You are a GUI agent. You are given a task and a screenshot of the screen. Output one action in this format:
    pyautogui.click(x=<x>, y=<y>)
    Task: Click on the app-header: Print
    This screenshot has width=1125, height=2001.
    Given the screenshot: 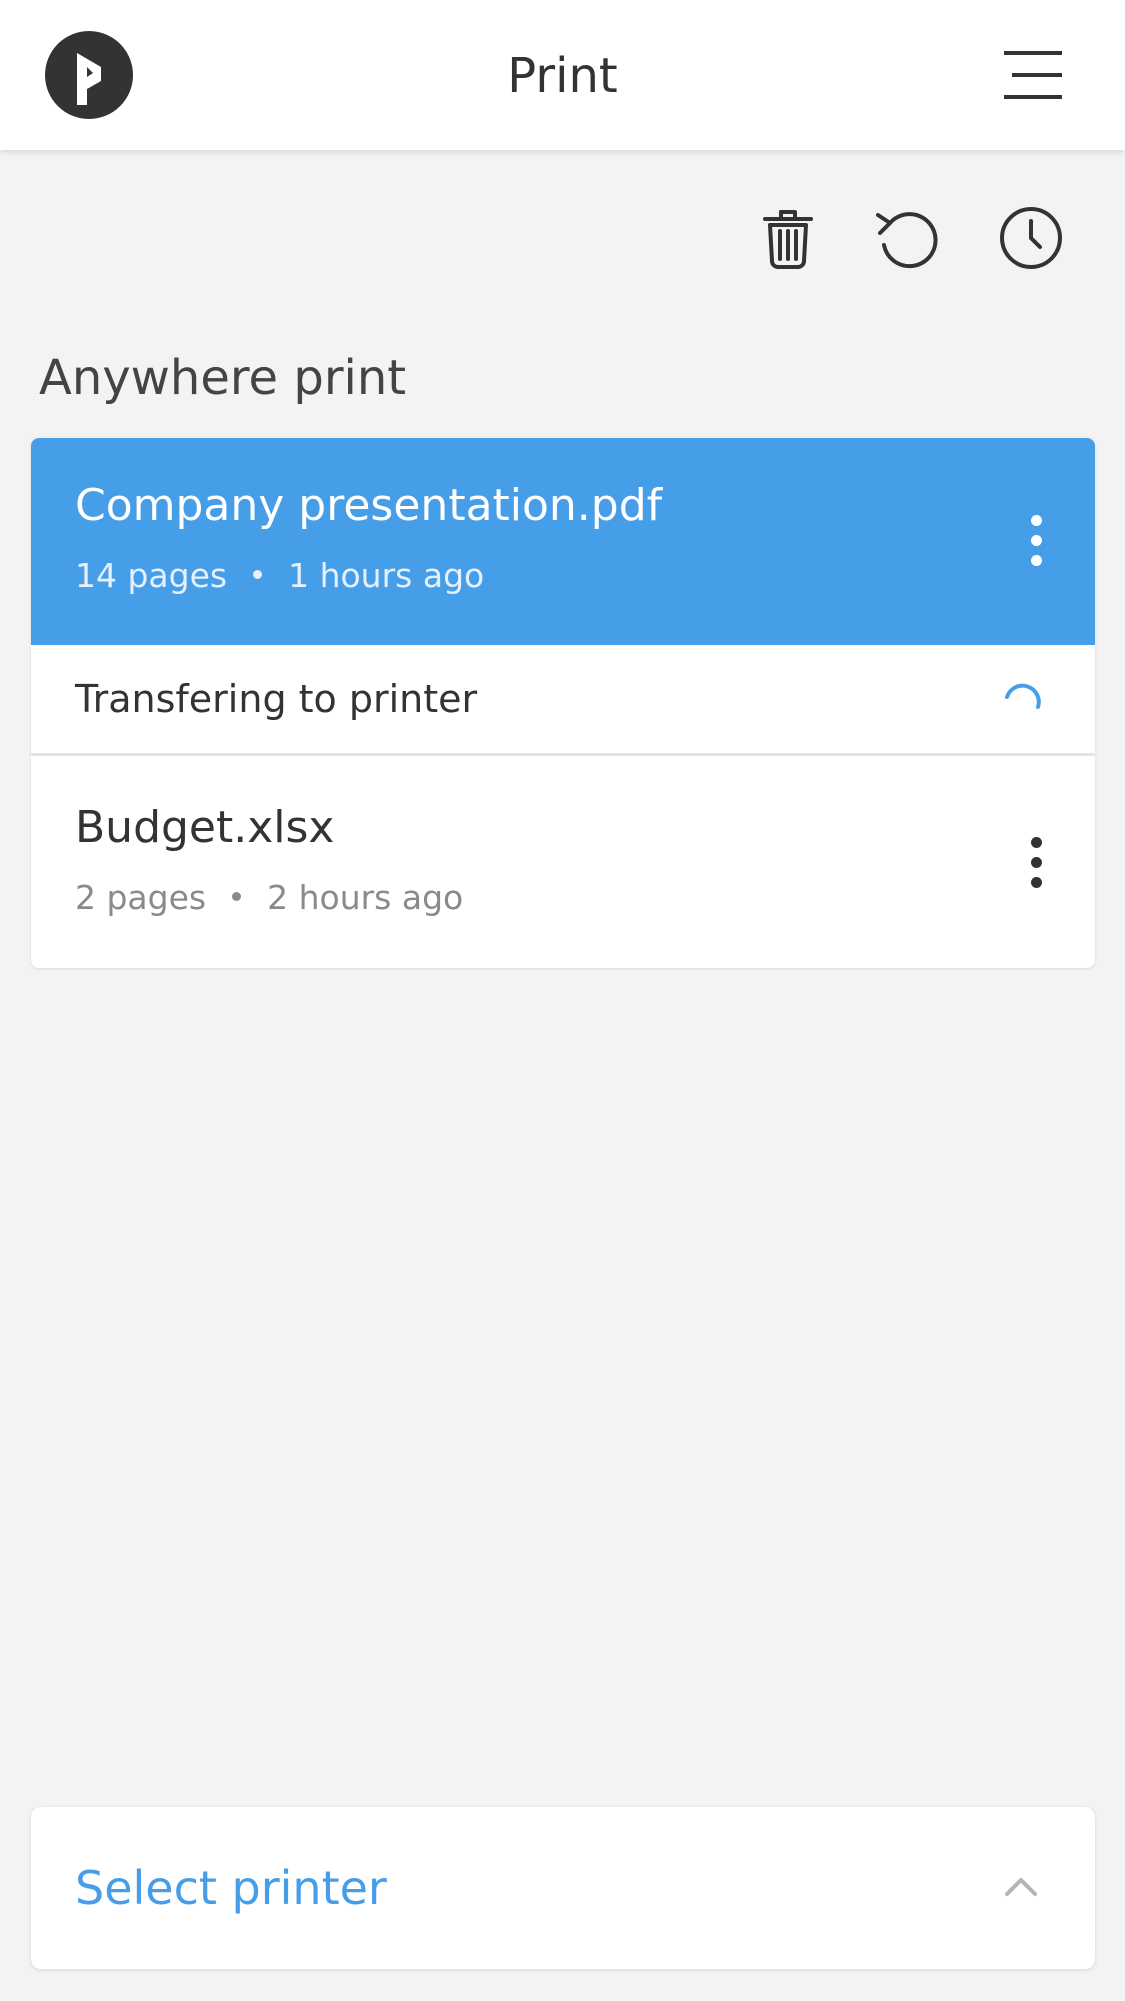 What is the action you would take?
    pyautogui.click(x=562, y=75)
    